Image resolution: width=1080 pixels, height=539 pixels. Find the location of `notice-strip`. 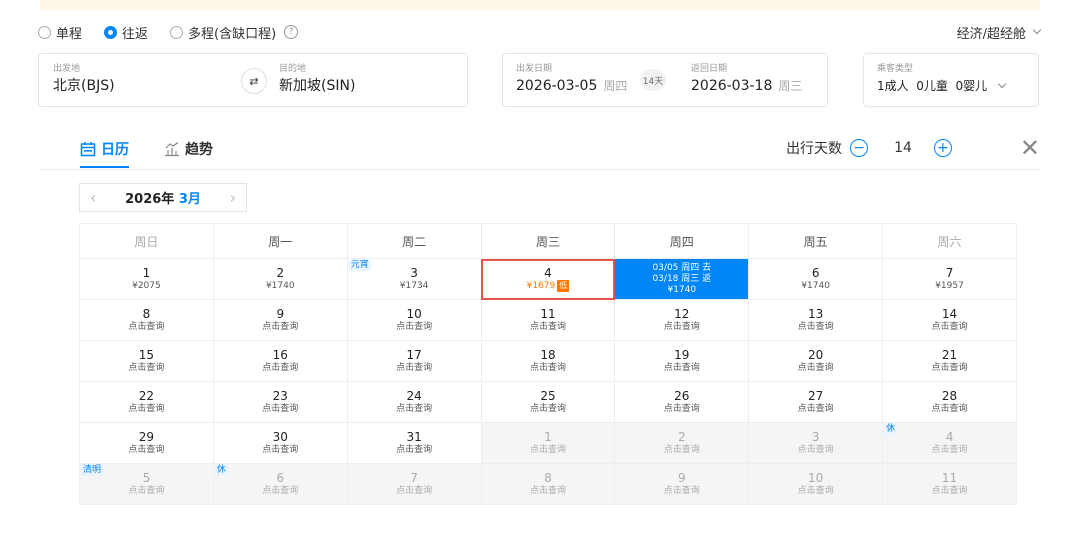

notice-strip is located at coordinates (540, 5).